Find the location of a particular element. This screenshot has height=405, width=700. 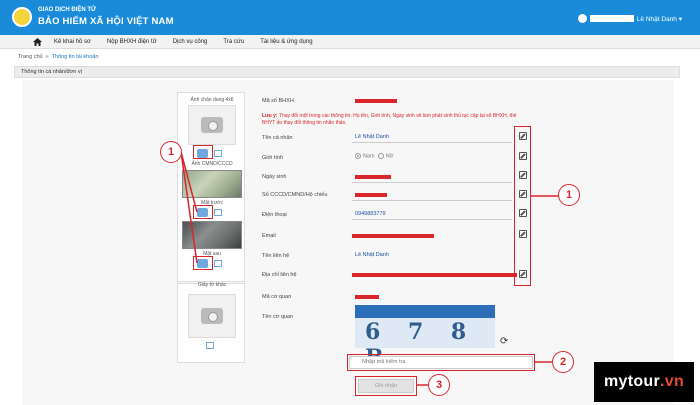

note-prefix: Lưu ý: is located at coordinates (270, 116).